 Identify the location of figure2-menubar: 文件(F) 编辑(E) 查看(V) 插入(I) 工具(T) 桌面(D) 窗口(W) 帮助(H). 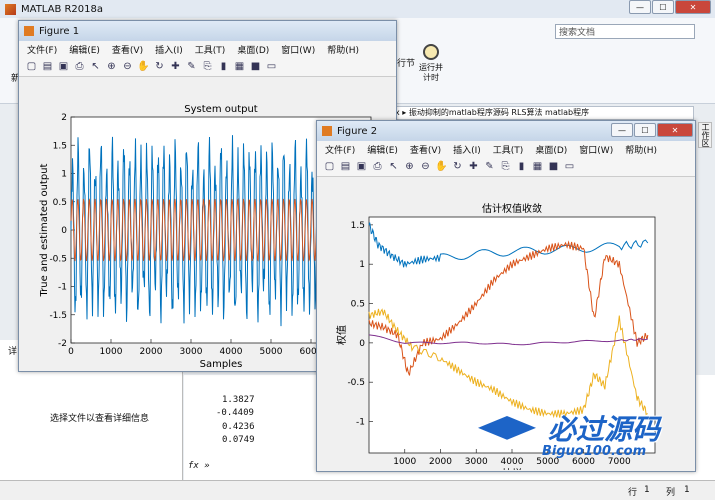
(506, 149).